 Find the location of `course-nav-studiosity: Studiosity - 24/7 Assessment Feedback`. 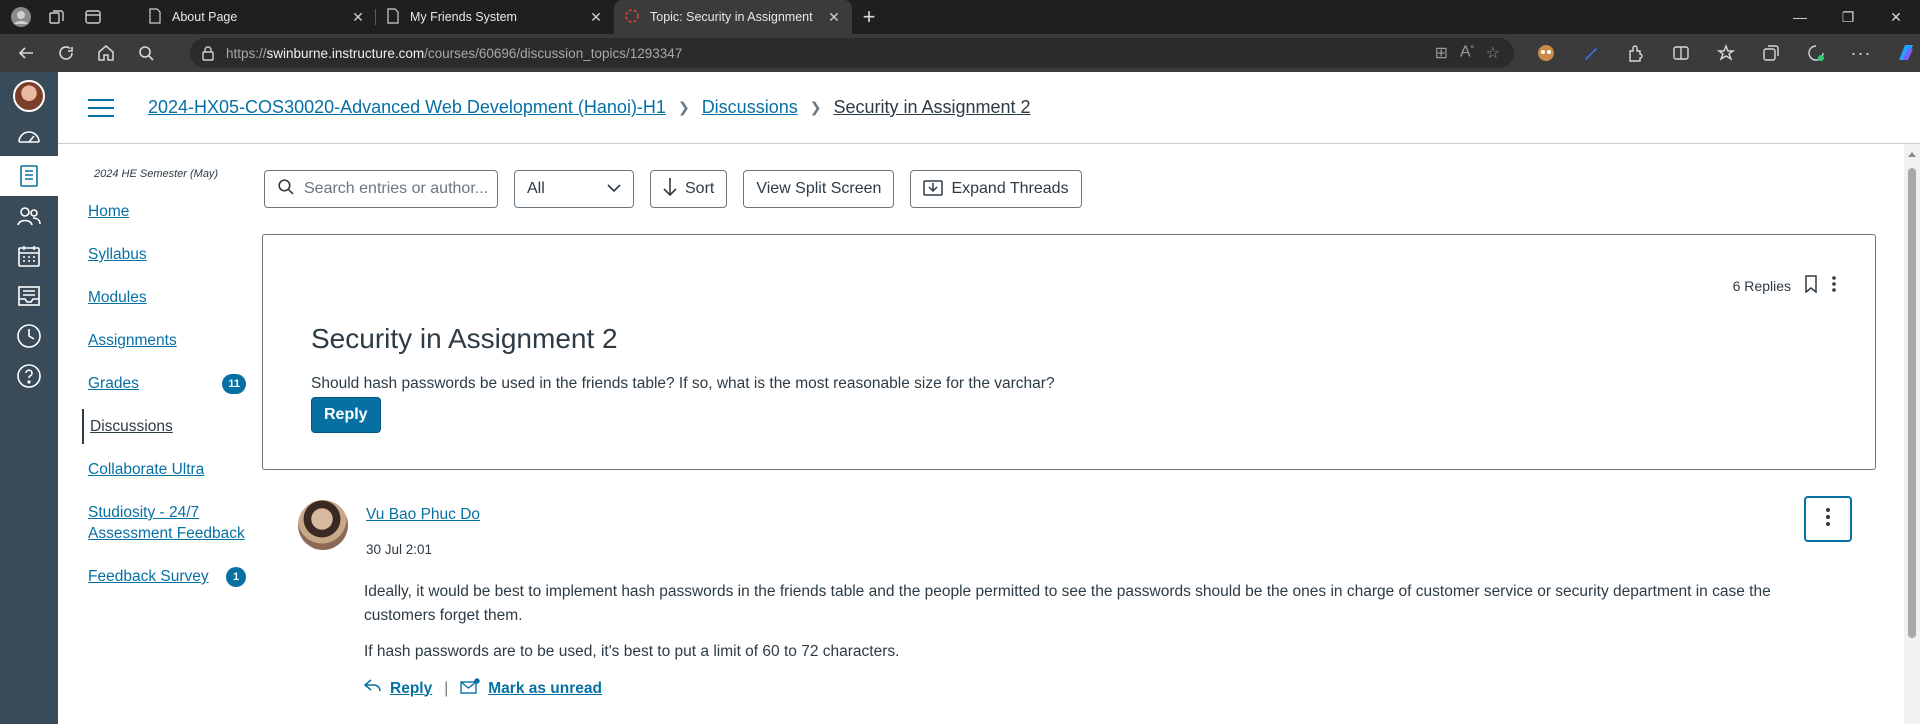

course-nav-studiosity: Studiosity - 24/7 Assessment Feedback is located at coordinates (167, 523).